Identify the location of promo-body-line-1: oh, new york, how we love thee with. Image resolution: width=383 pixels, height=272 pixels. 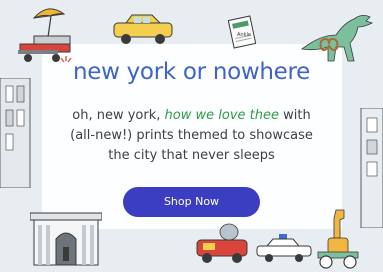
(191, 116).